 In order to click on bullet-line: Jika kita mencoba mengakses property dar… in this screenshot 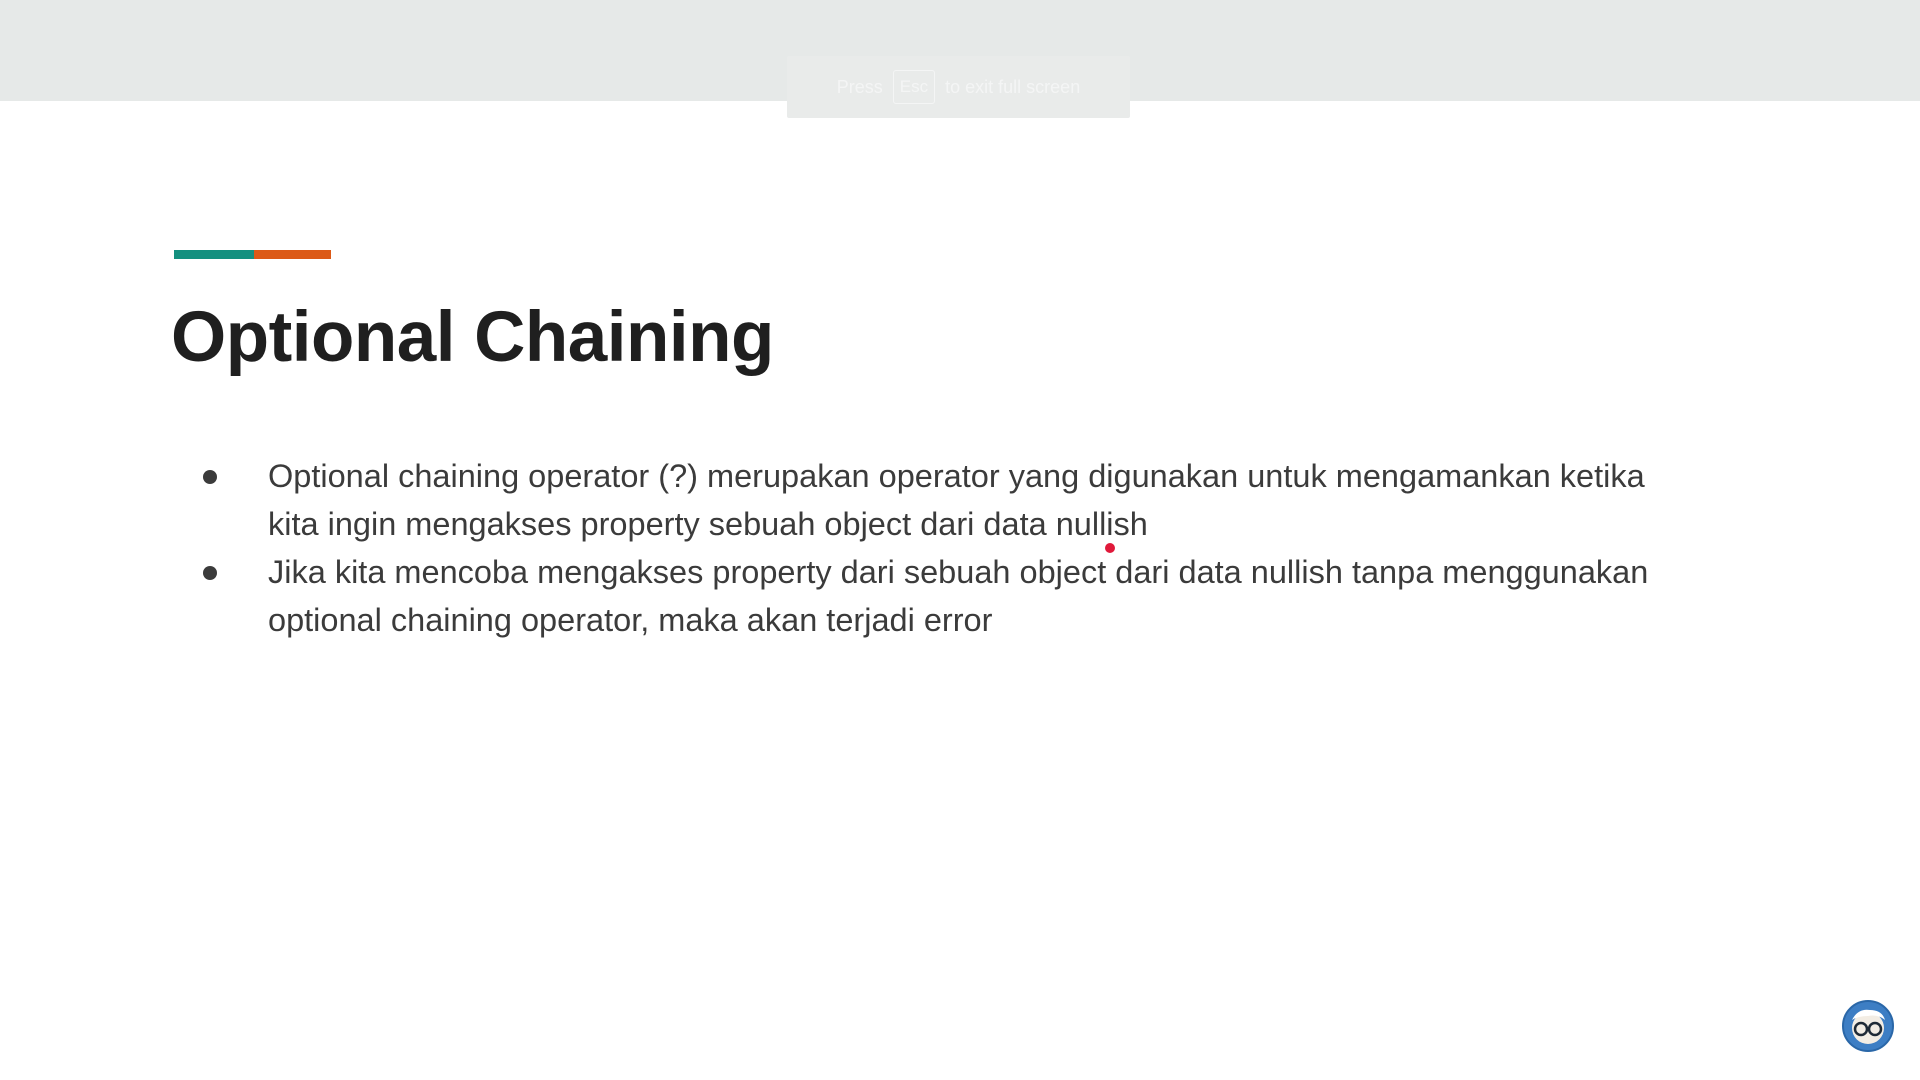, I will do `click(958, 572)`.